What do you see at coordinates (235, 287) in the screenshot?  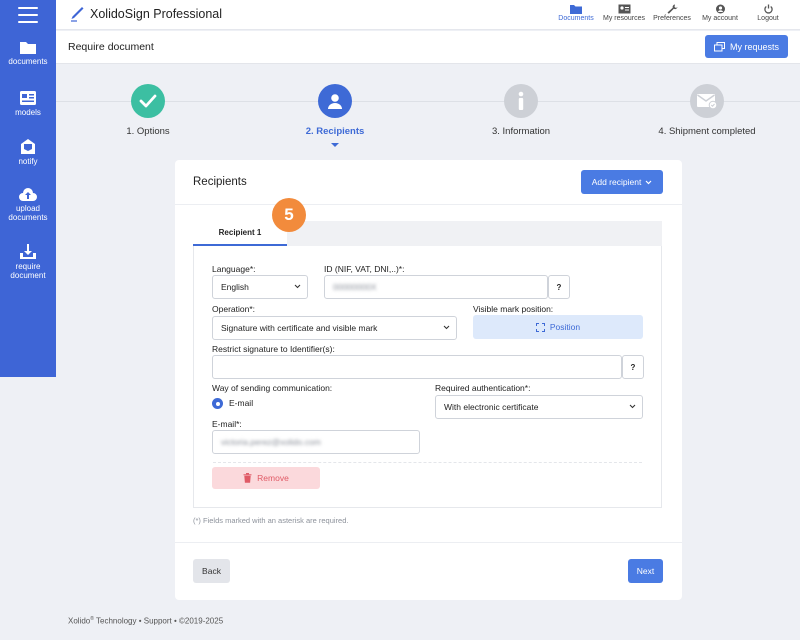 I see `language-value: English` at bounding box center [235, 287].